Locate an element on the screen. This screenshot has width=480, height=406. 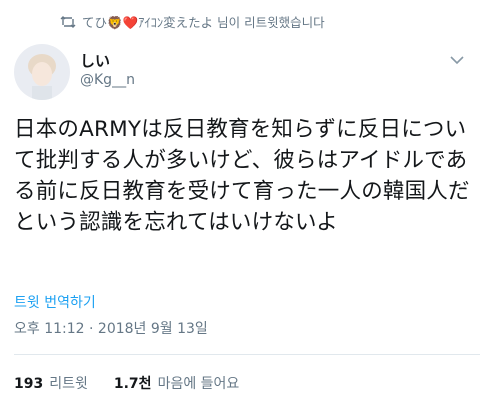
retweets-count: 193 is located at coordinates (28, 384).